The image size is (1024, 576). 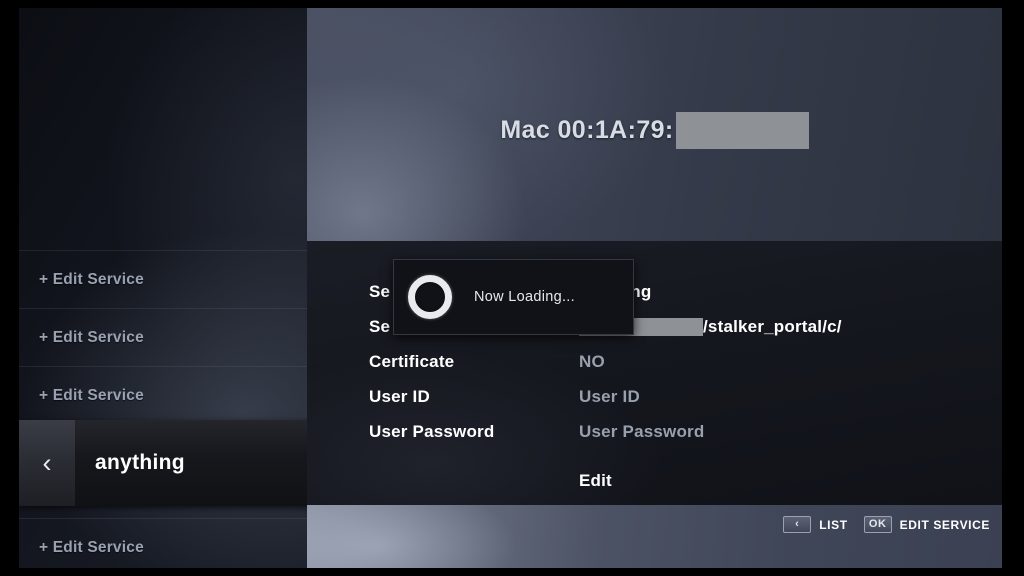 I want to click on form-row-certificate: Certificate NO, so click(x=654, y=361).